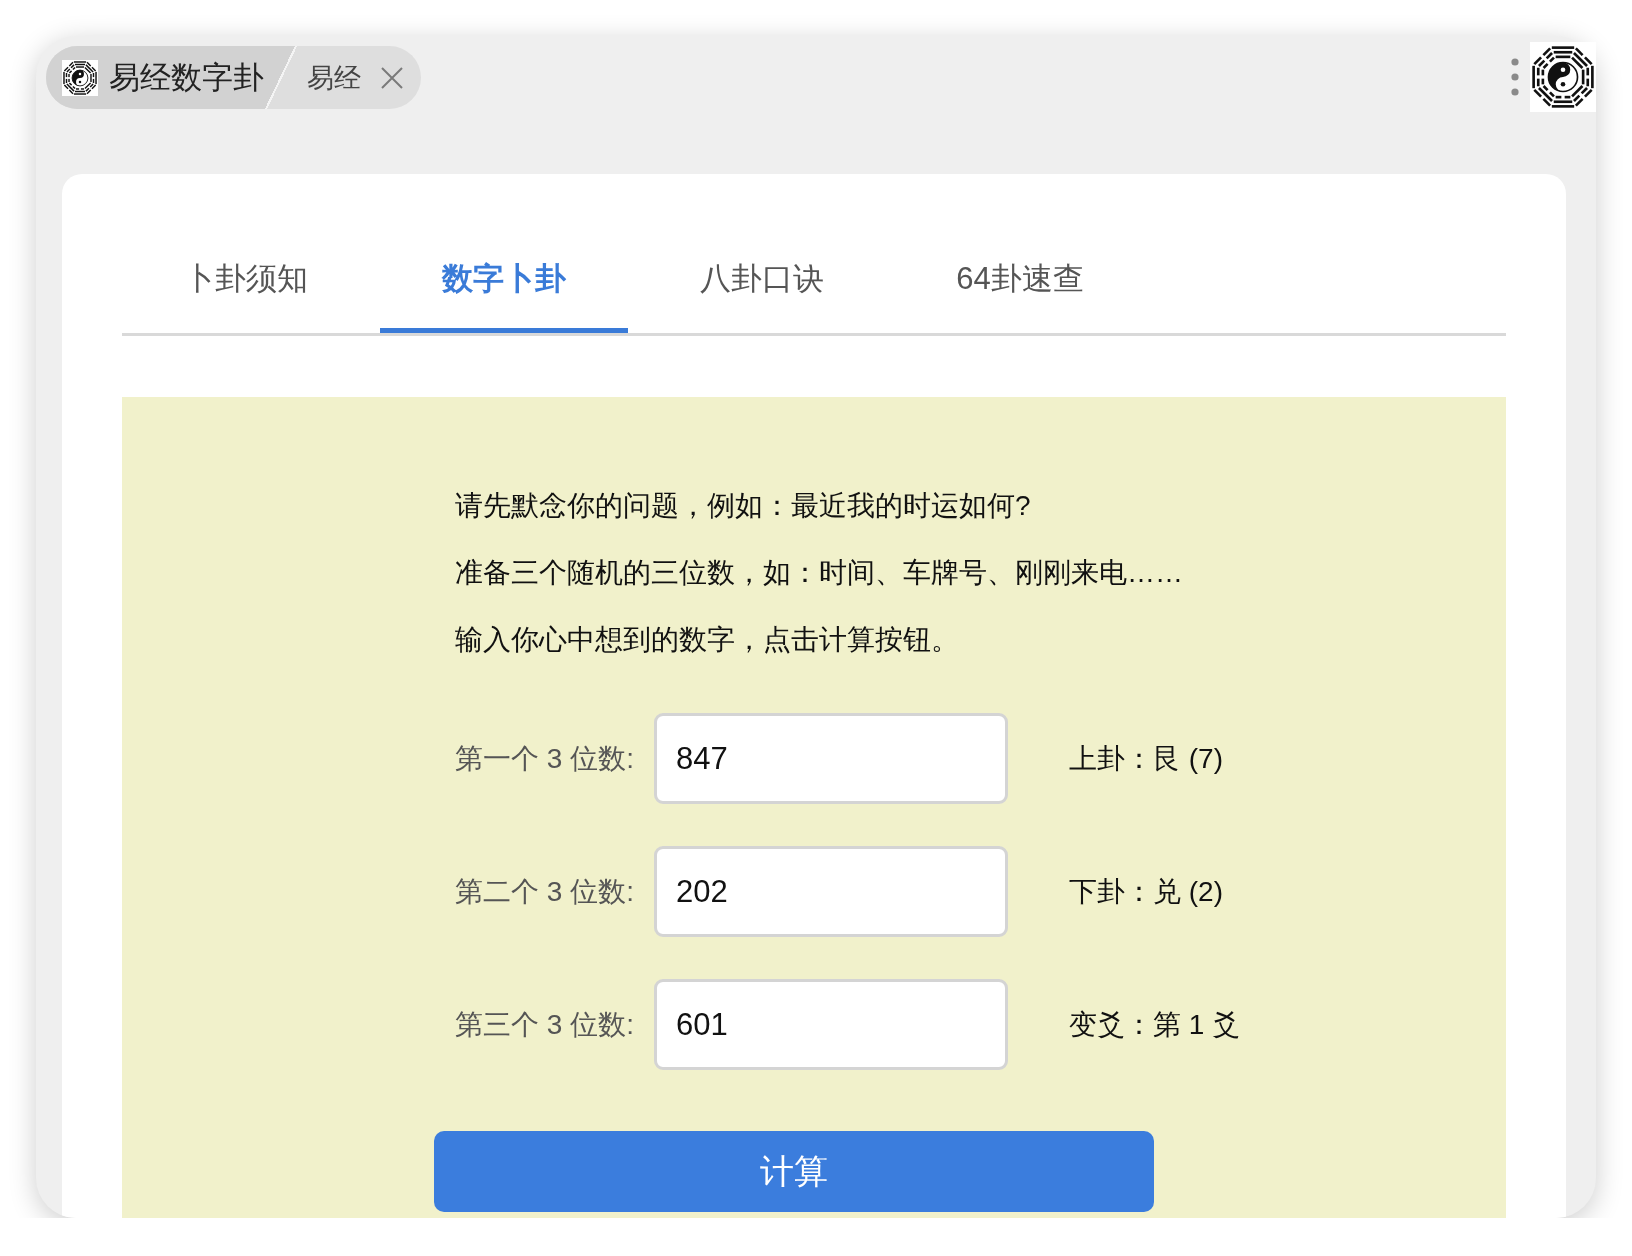 Image resolution: width=1632 pixels, height=1256 pixels. Describe the element at coordinates (794, 1171) in the screenshot. I see `calculate-button: 计算` at that location.